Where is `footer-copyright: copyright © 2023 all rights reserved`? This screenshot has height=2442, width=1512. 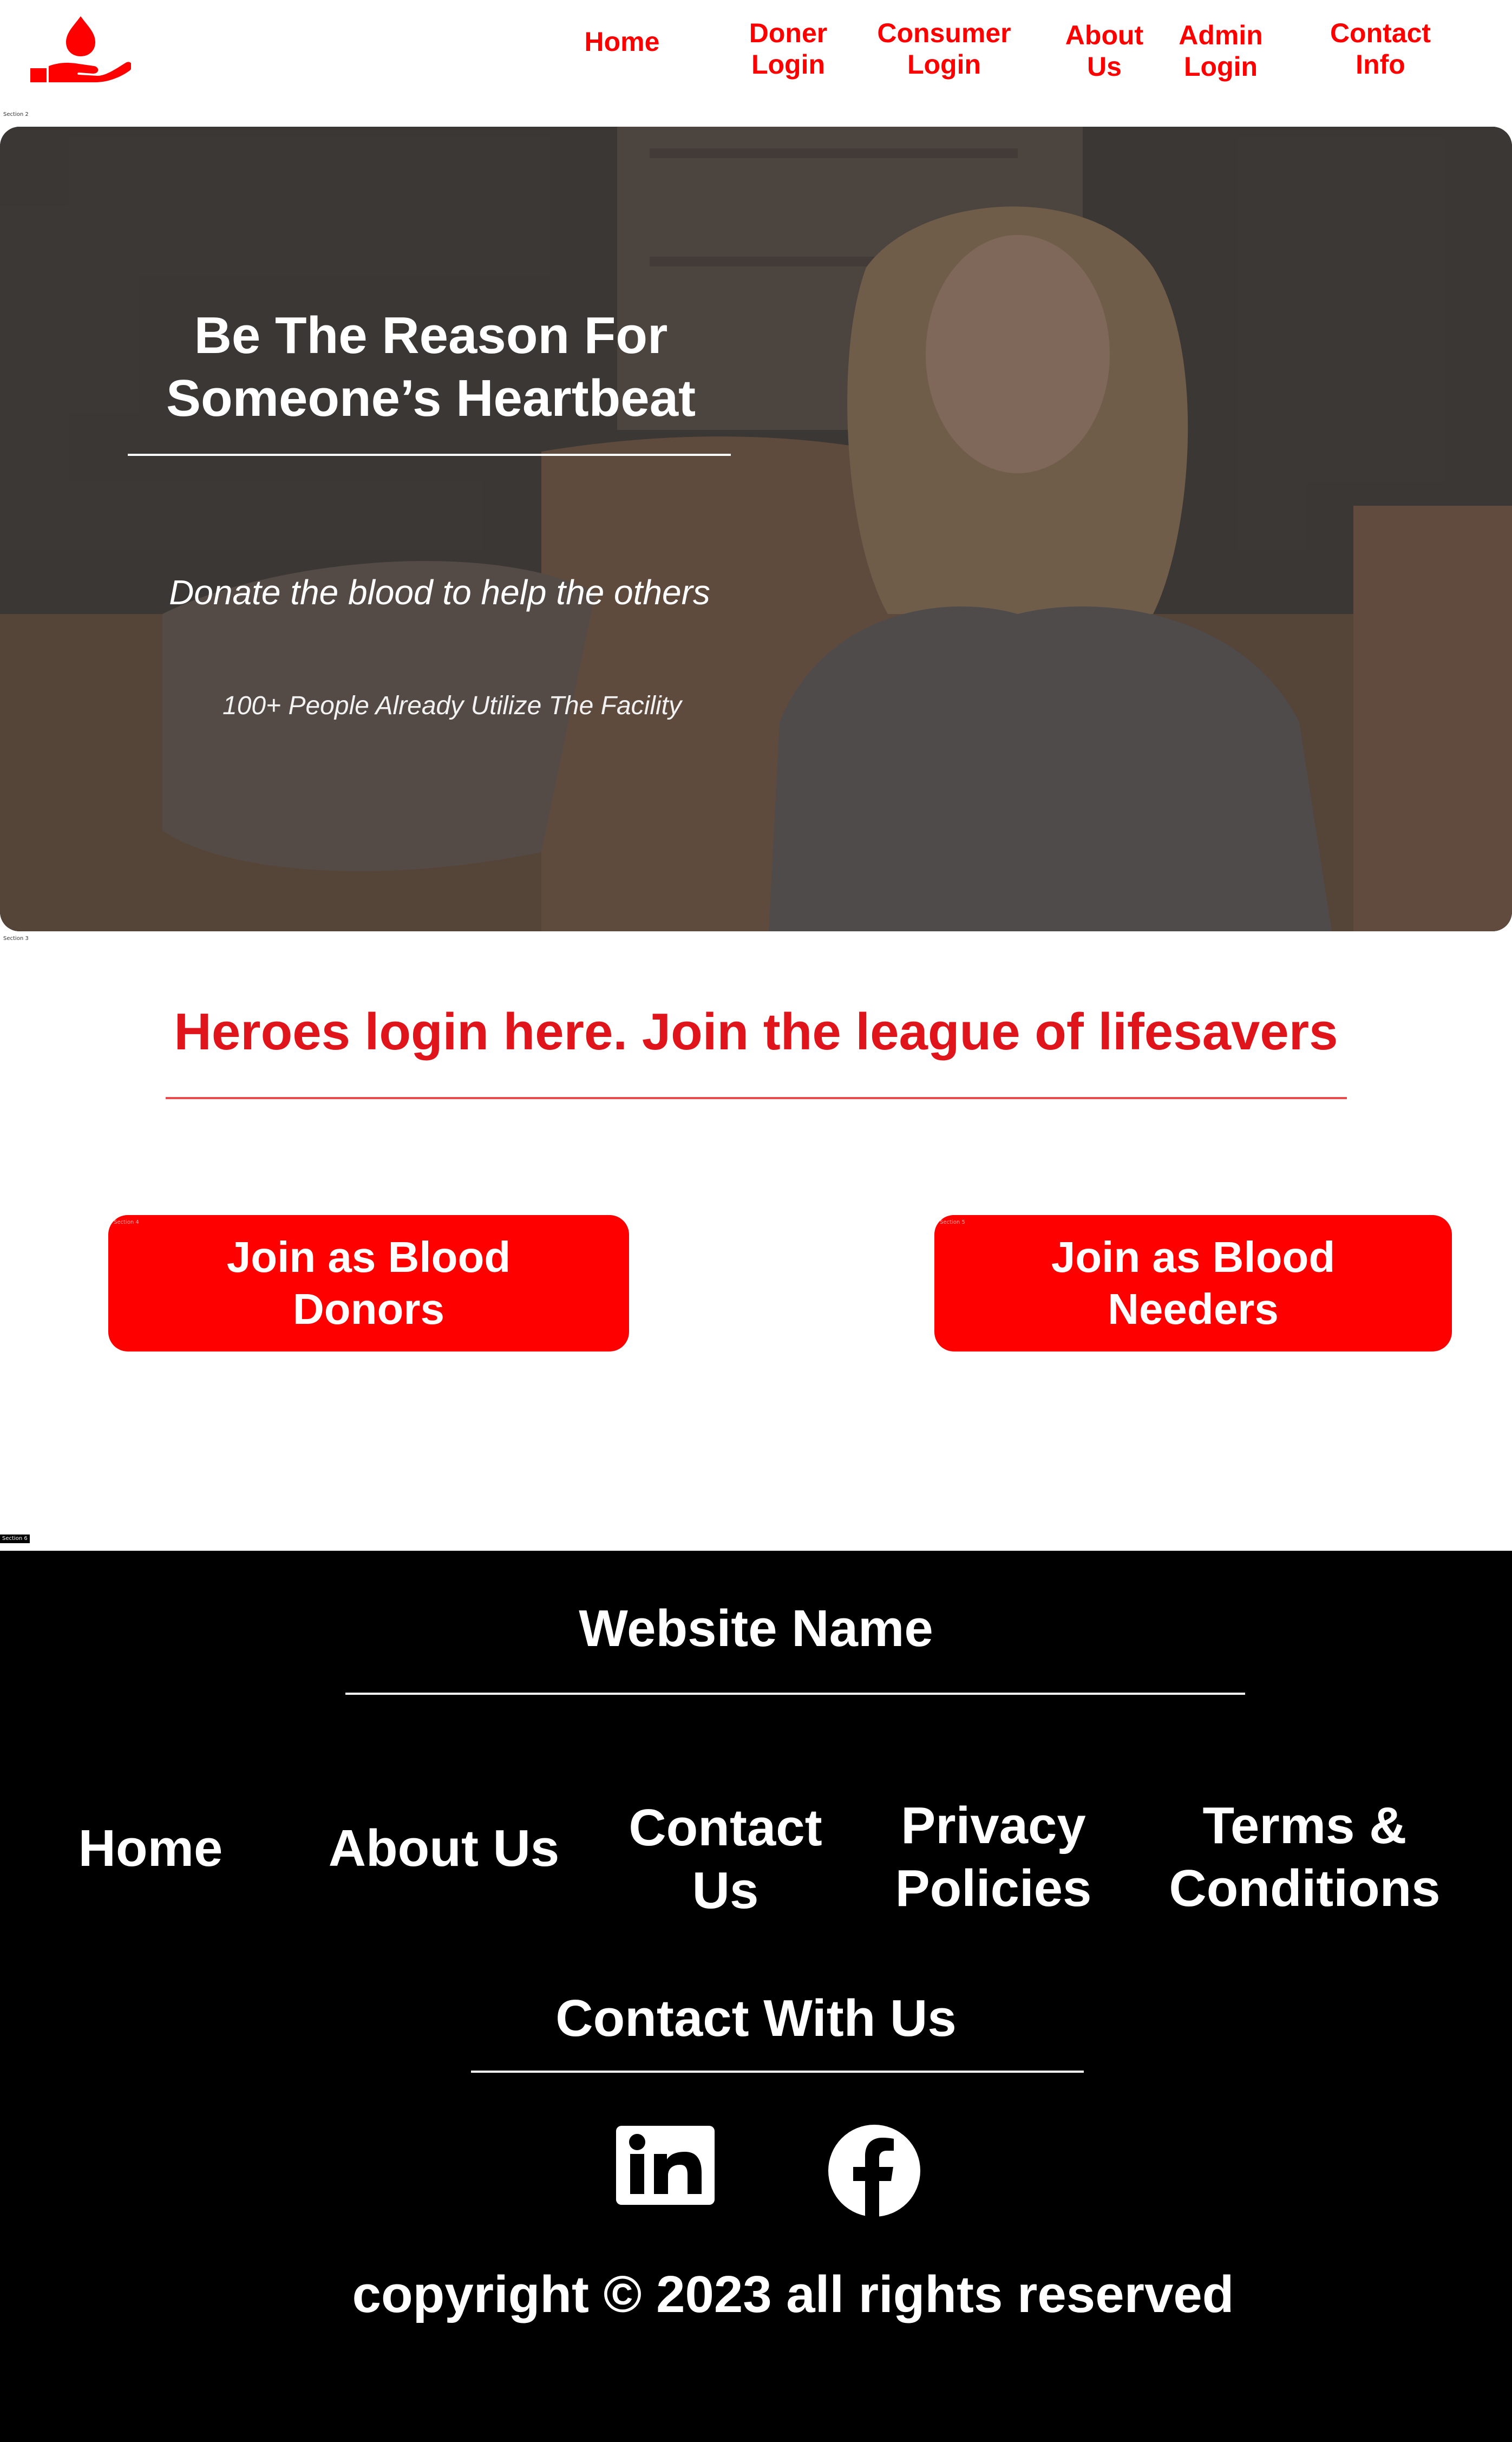 footer-copyright: copyright © 2023 all rights reserved is located at coordinates (793, 2294).